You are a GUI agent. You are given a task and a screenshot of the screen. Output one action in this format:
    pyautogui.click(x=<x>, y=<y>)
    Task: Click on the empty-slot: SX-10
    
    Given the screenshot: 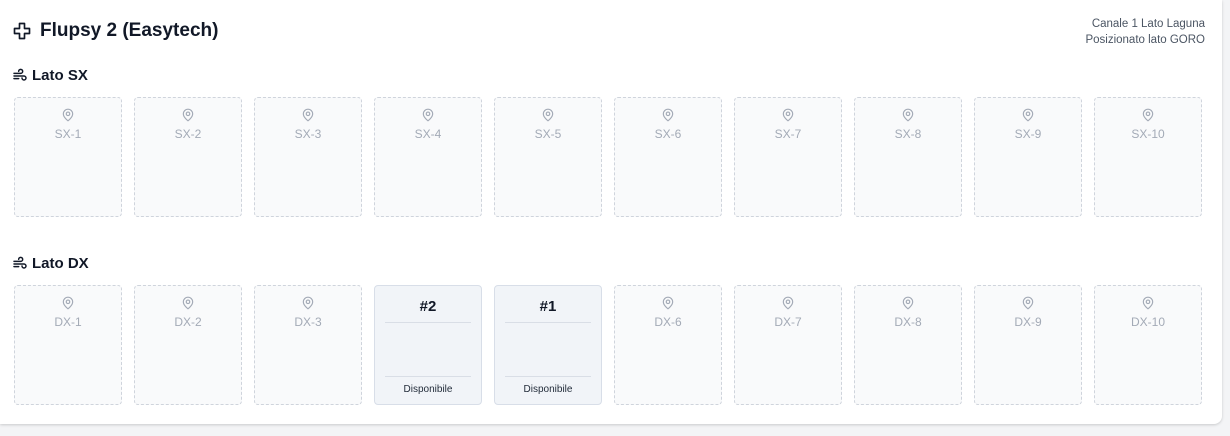 What is the action you would take?
    pyautogui.click(x=1148, y=157)
    